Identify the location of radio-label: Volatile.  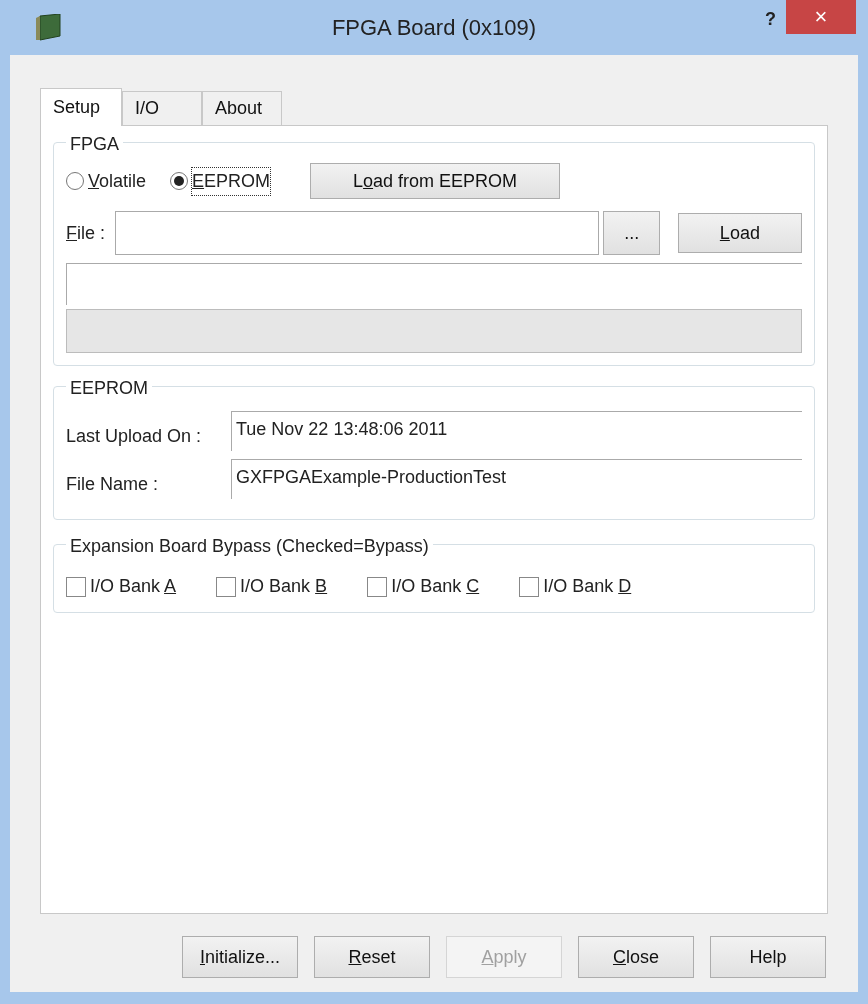
(117, 181).